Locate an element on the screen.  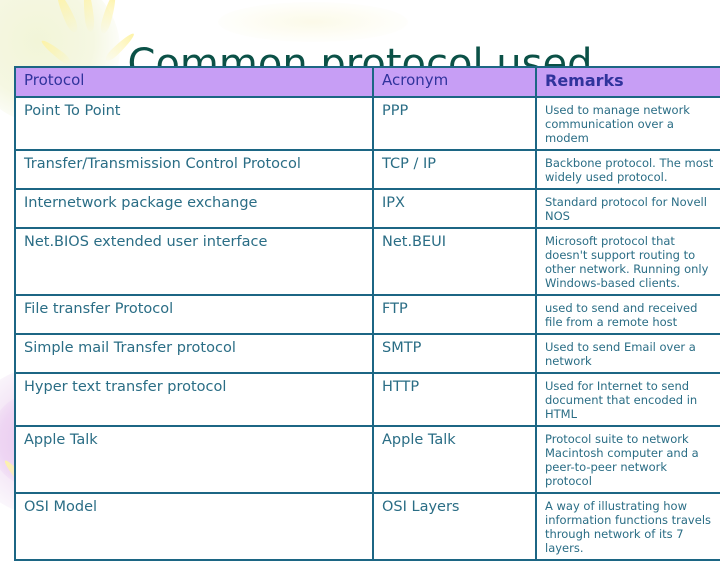
cell-protocol: Transfer/Transmission Control Protocol is located at coordinates (194, 169).